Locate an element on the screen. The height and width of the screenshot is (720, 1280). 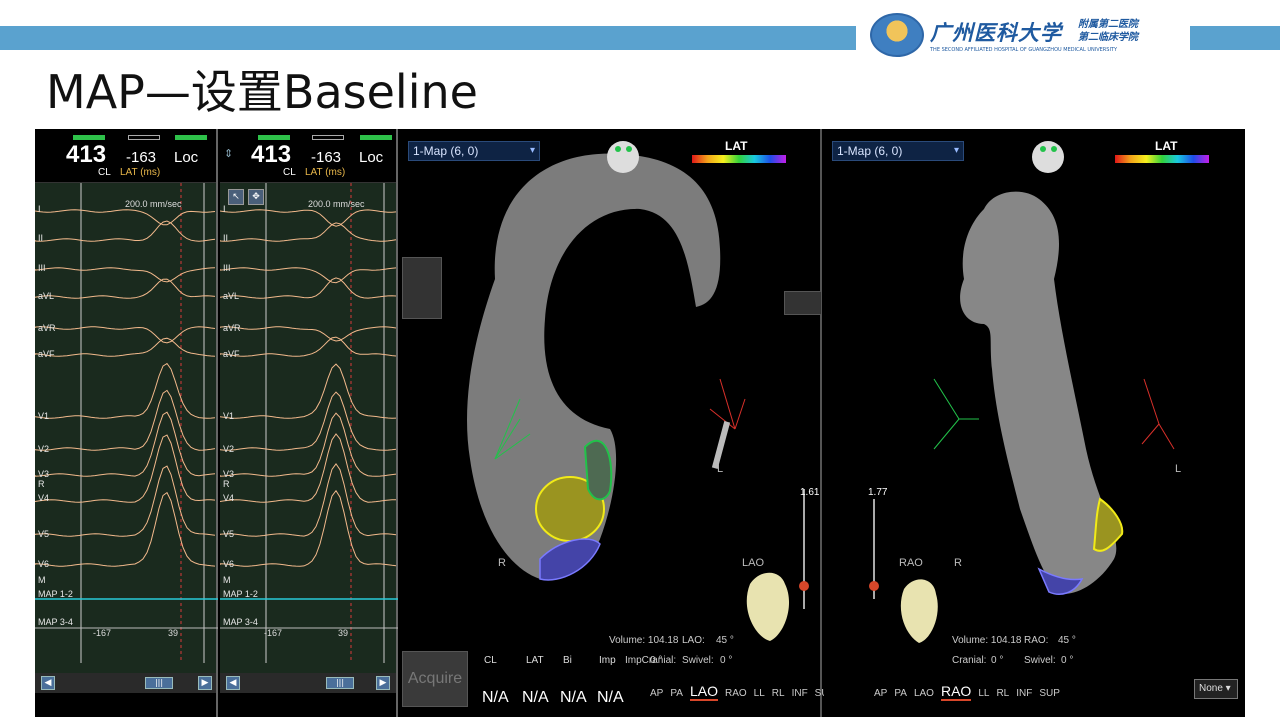
loc-label: Loc is located at coordinates (186, 157).